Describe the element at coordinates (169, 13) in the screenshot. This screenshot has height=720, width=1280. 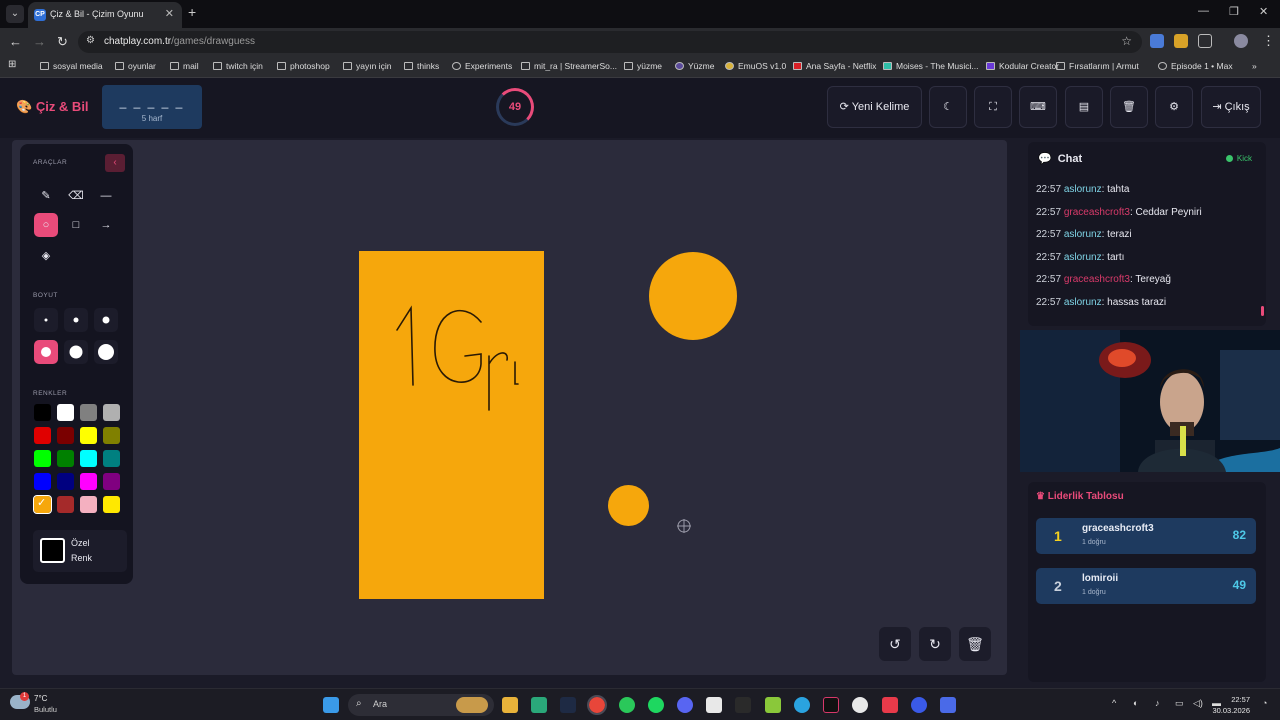
I see `tab-close-icon: ✕` at that location.